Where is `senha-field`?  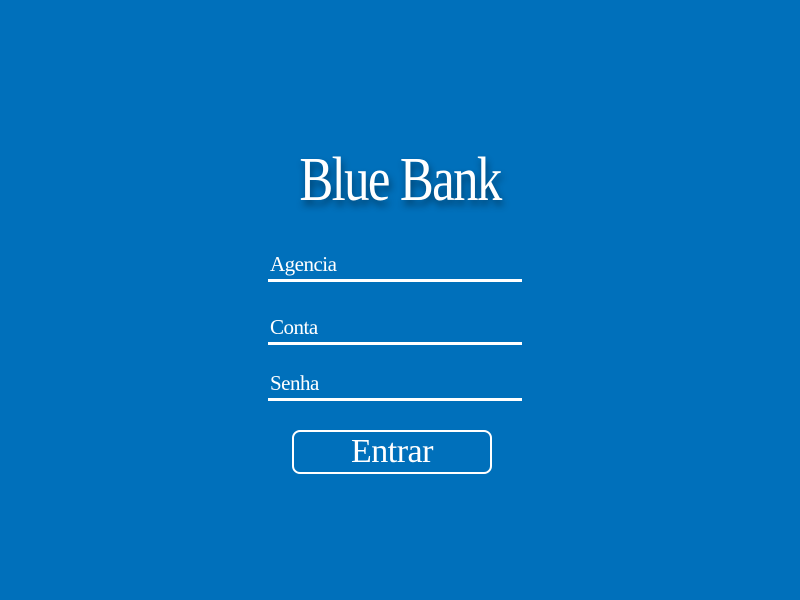 senha-field is located at coordinates (395, 384).